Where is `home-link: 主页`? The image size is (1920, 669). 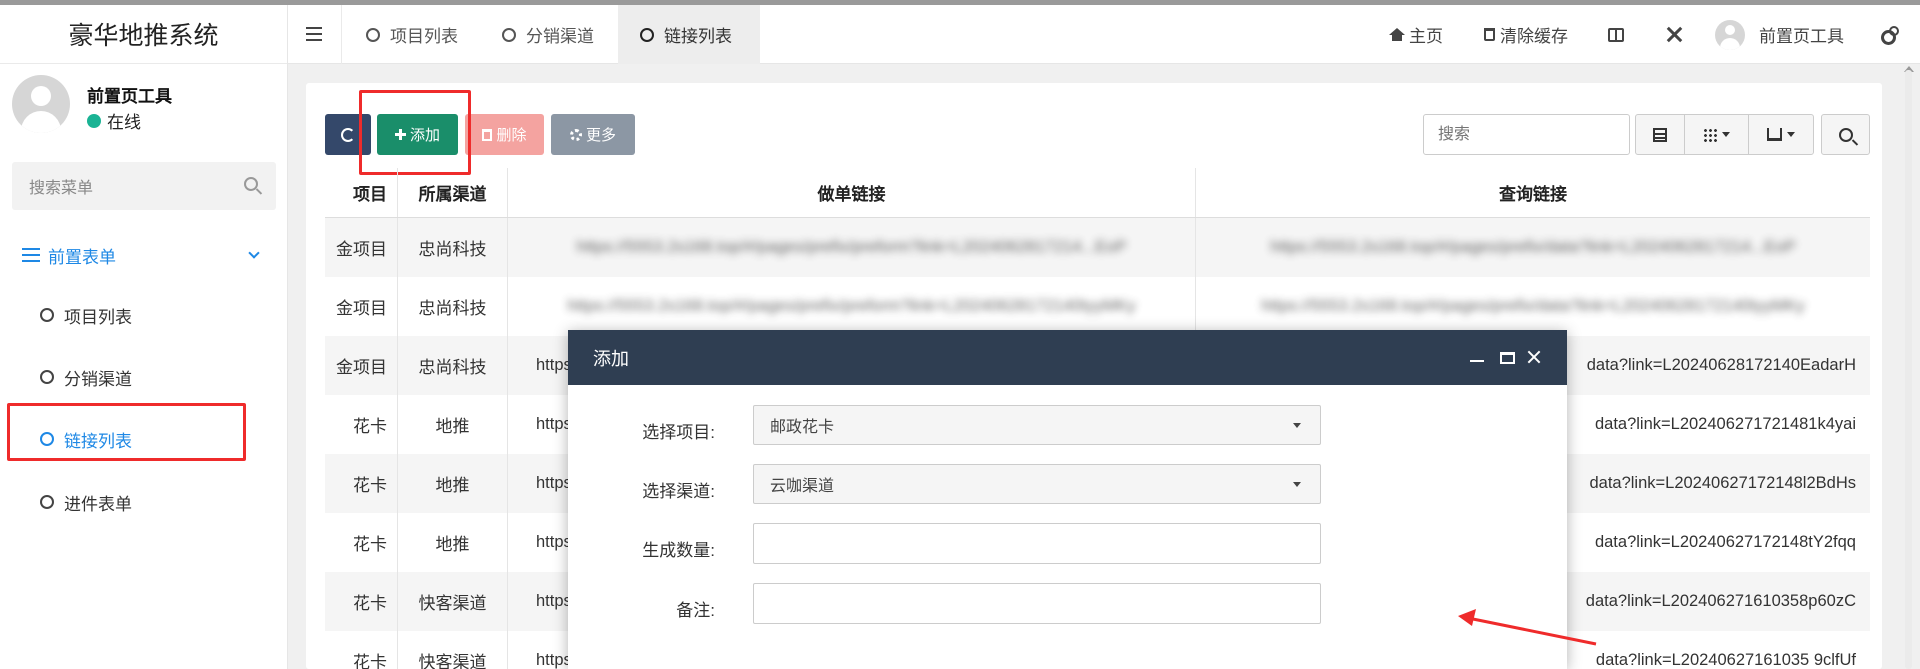 home-link: 主页 is located at coordinates (1416, 34).